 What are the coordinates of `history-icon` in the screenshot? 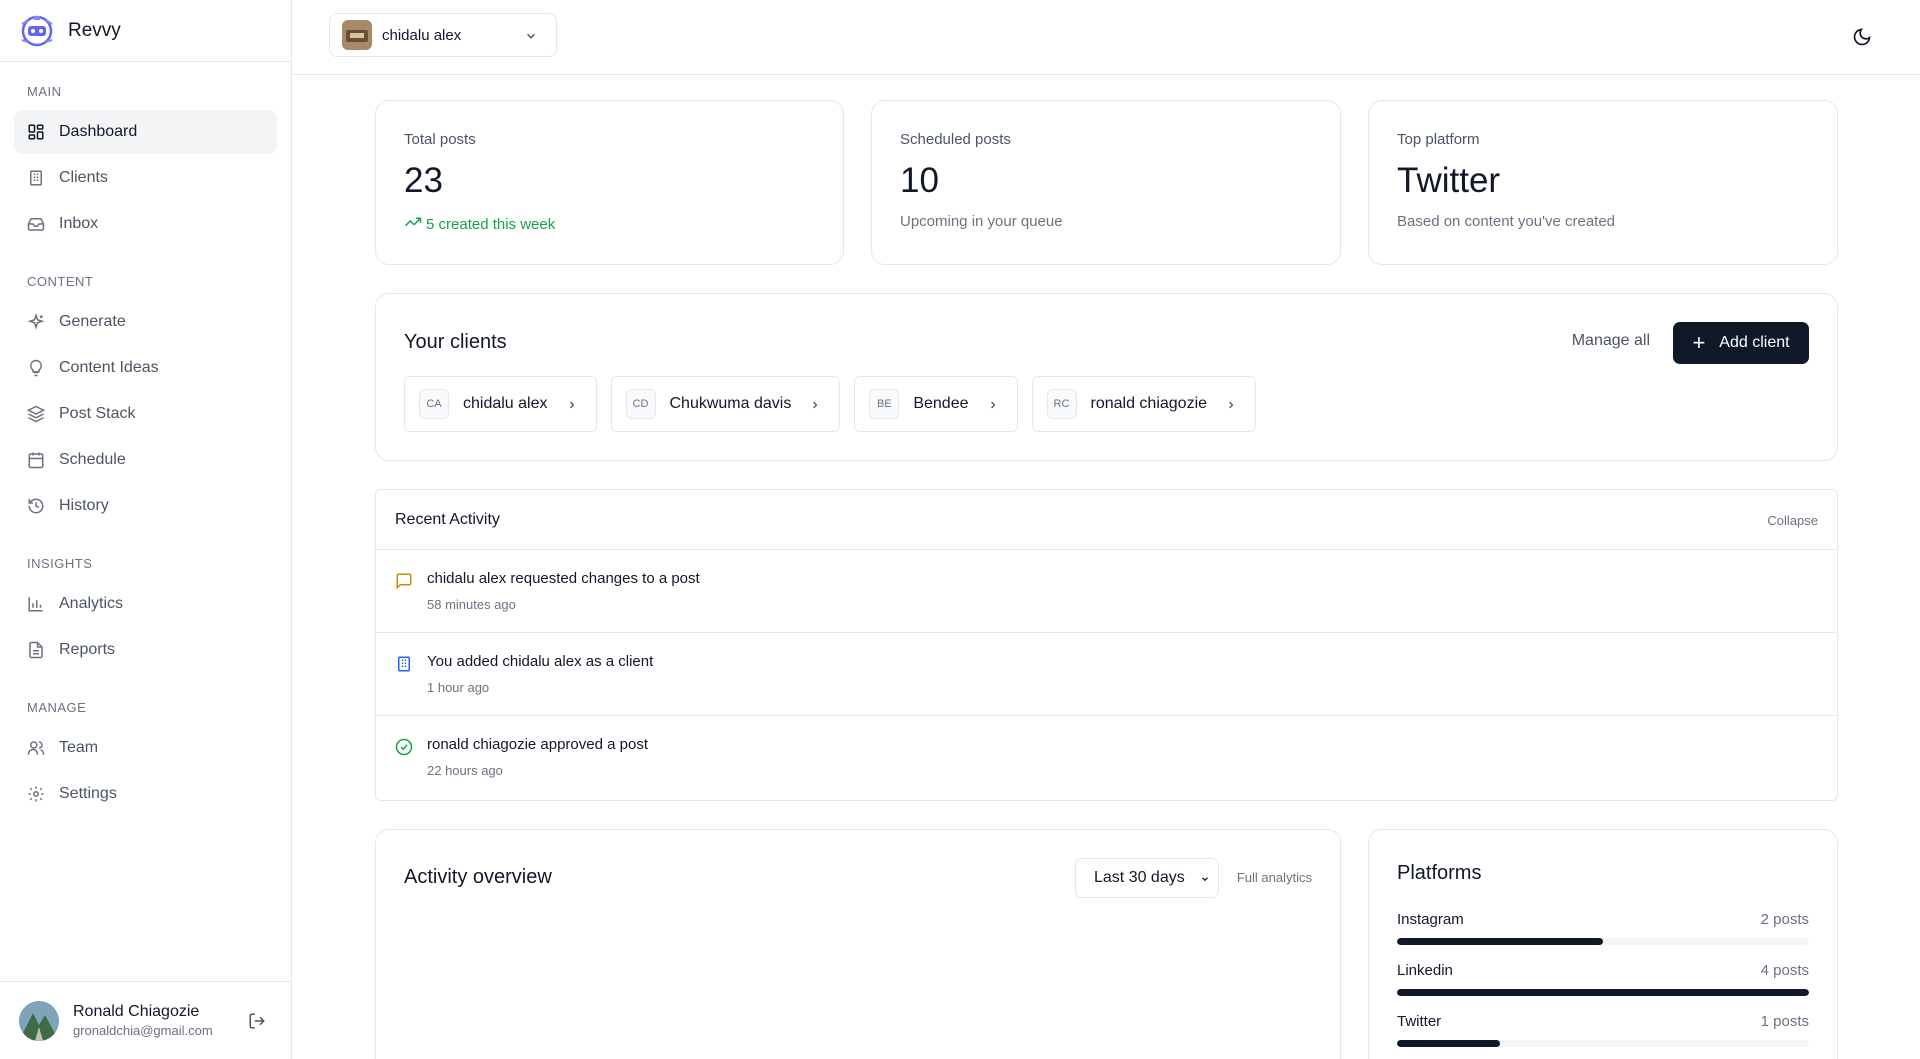 It's located at (36, 506).